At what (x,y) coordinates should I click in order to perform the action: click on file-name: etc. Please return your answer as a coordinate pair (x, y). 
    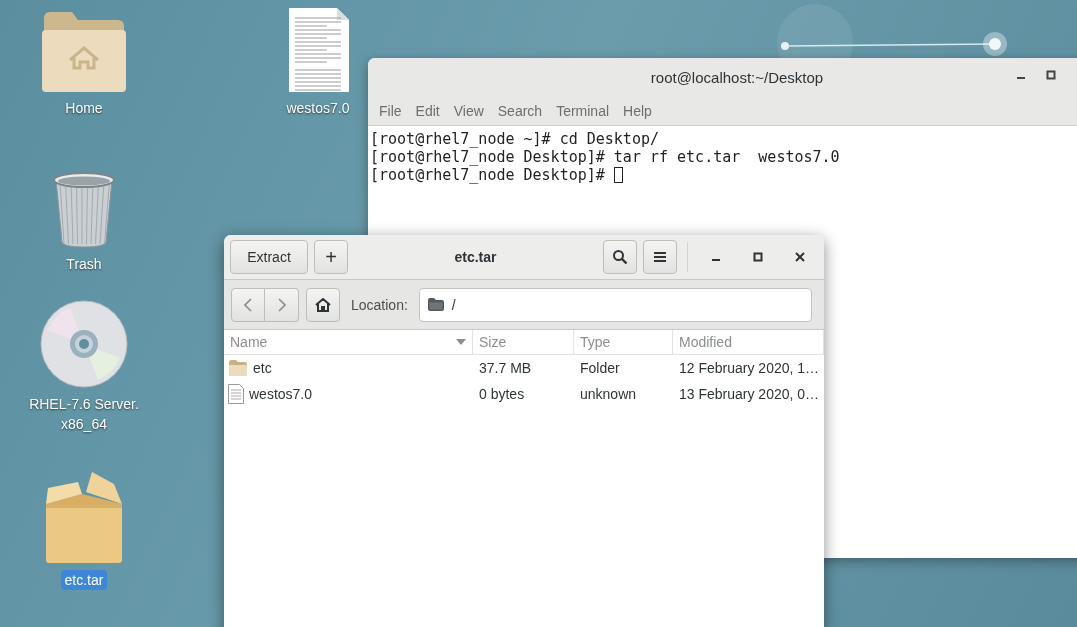
    Looking at the image, I should click on (262, 368).